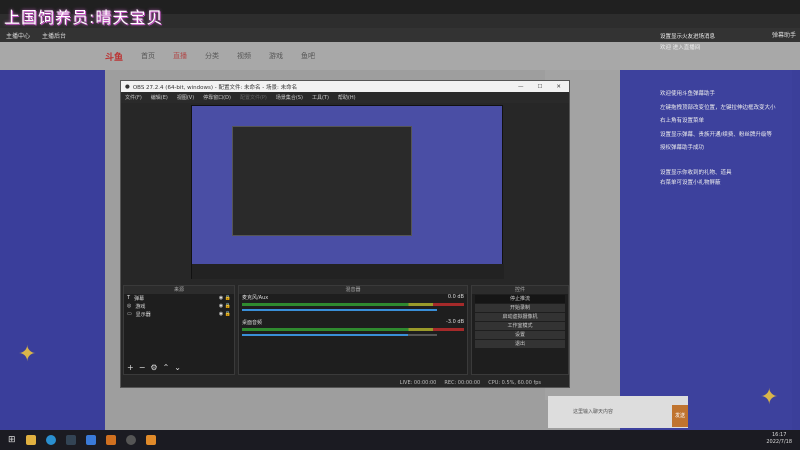  What do you see at coordinates (52, 250) in the screenshot?
I see `page-background: ✦` at bounding box center [52, 250].